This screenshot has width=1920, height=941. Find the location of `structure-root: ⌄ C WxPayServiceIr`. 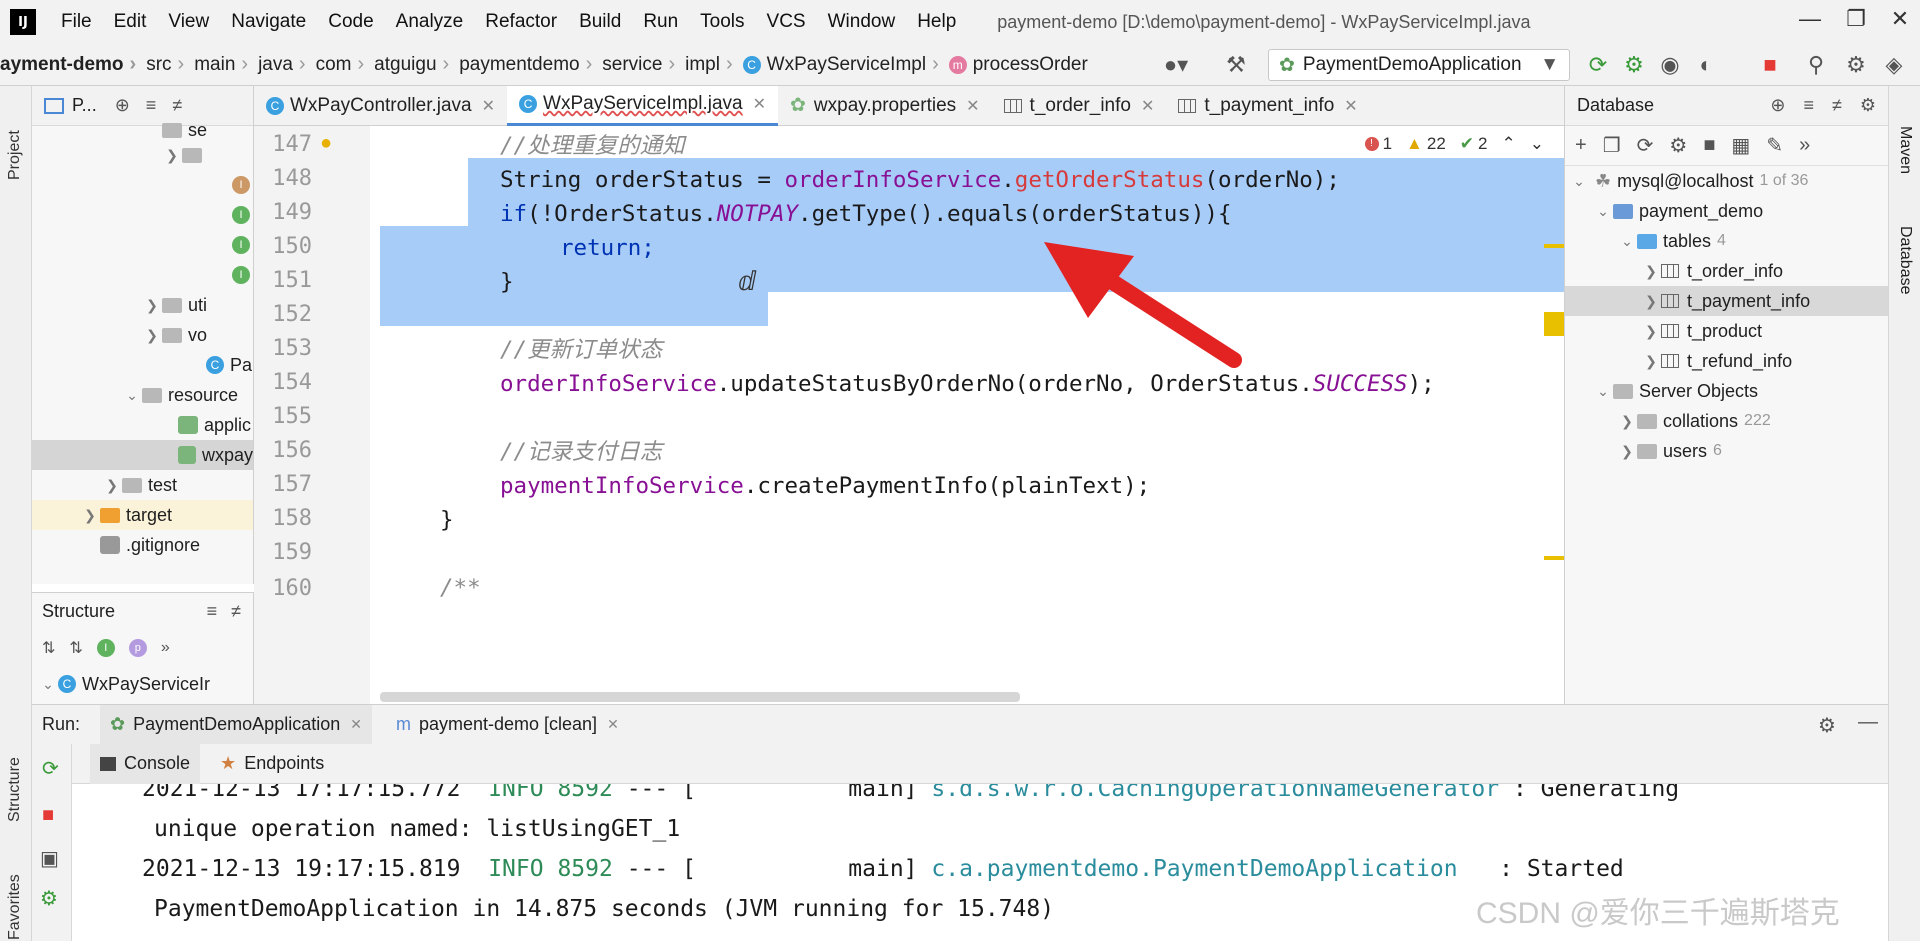

structure-root: ⌄ C WxPayServiceIr is located at coordinates (142, 684).